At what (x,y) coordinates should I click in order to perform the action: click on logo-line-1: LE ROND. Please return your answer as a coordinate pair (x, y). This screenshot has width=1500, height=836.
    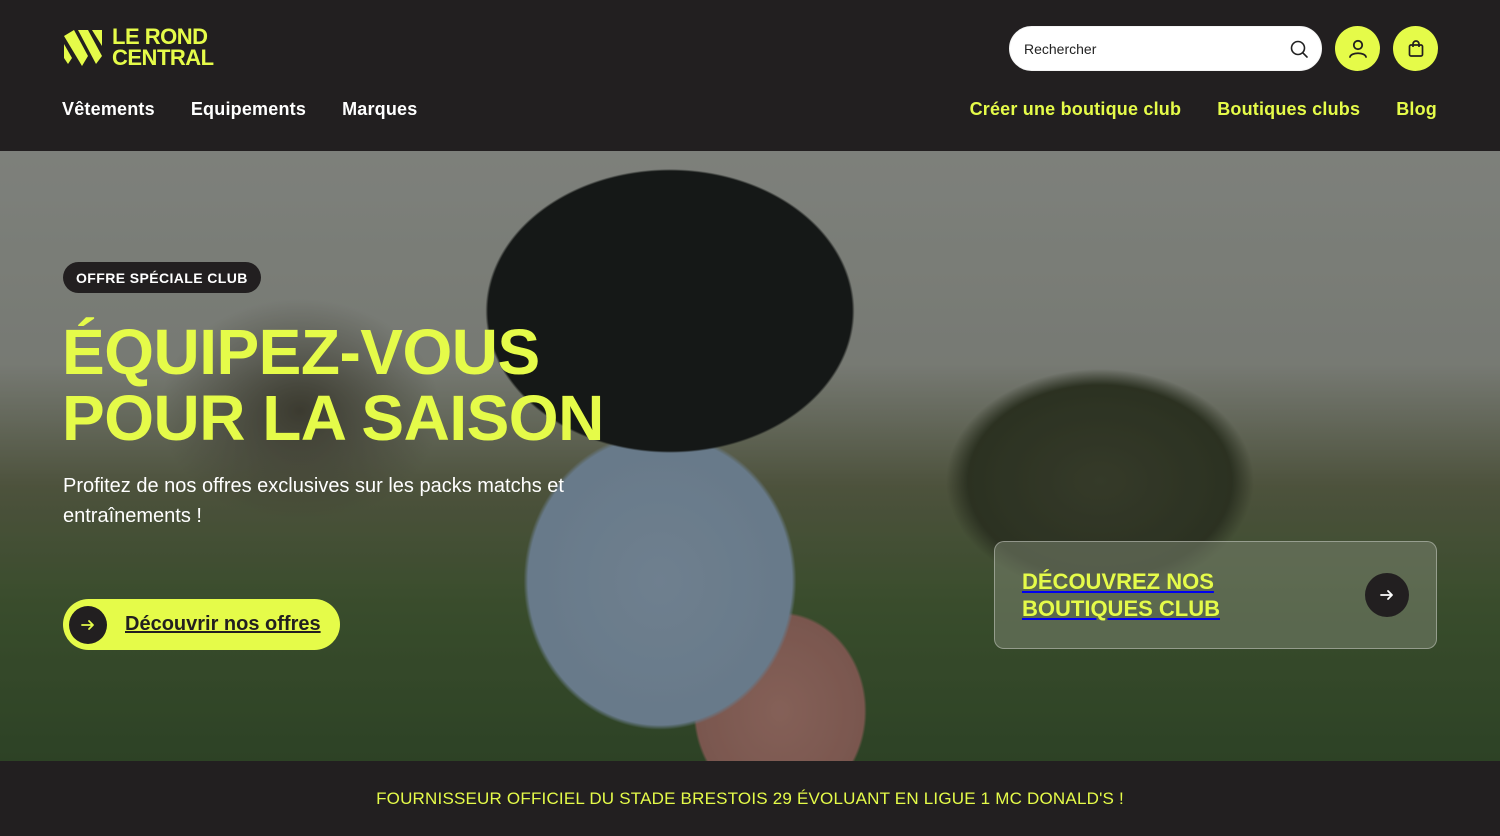
    Looking at the image, I should click on (160, 36).